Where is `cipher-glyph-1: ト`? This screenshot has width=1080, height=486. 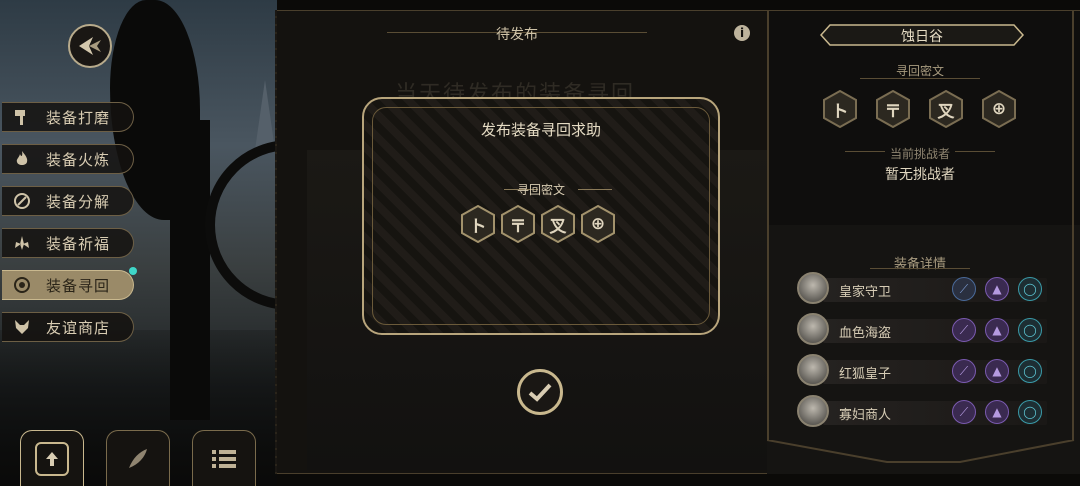 cipher-glyph-1: ト is located at coordinates (478, 224).